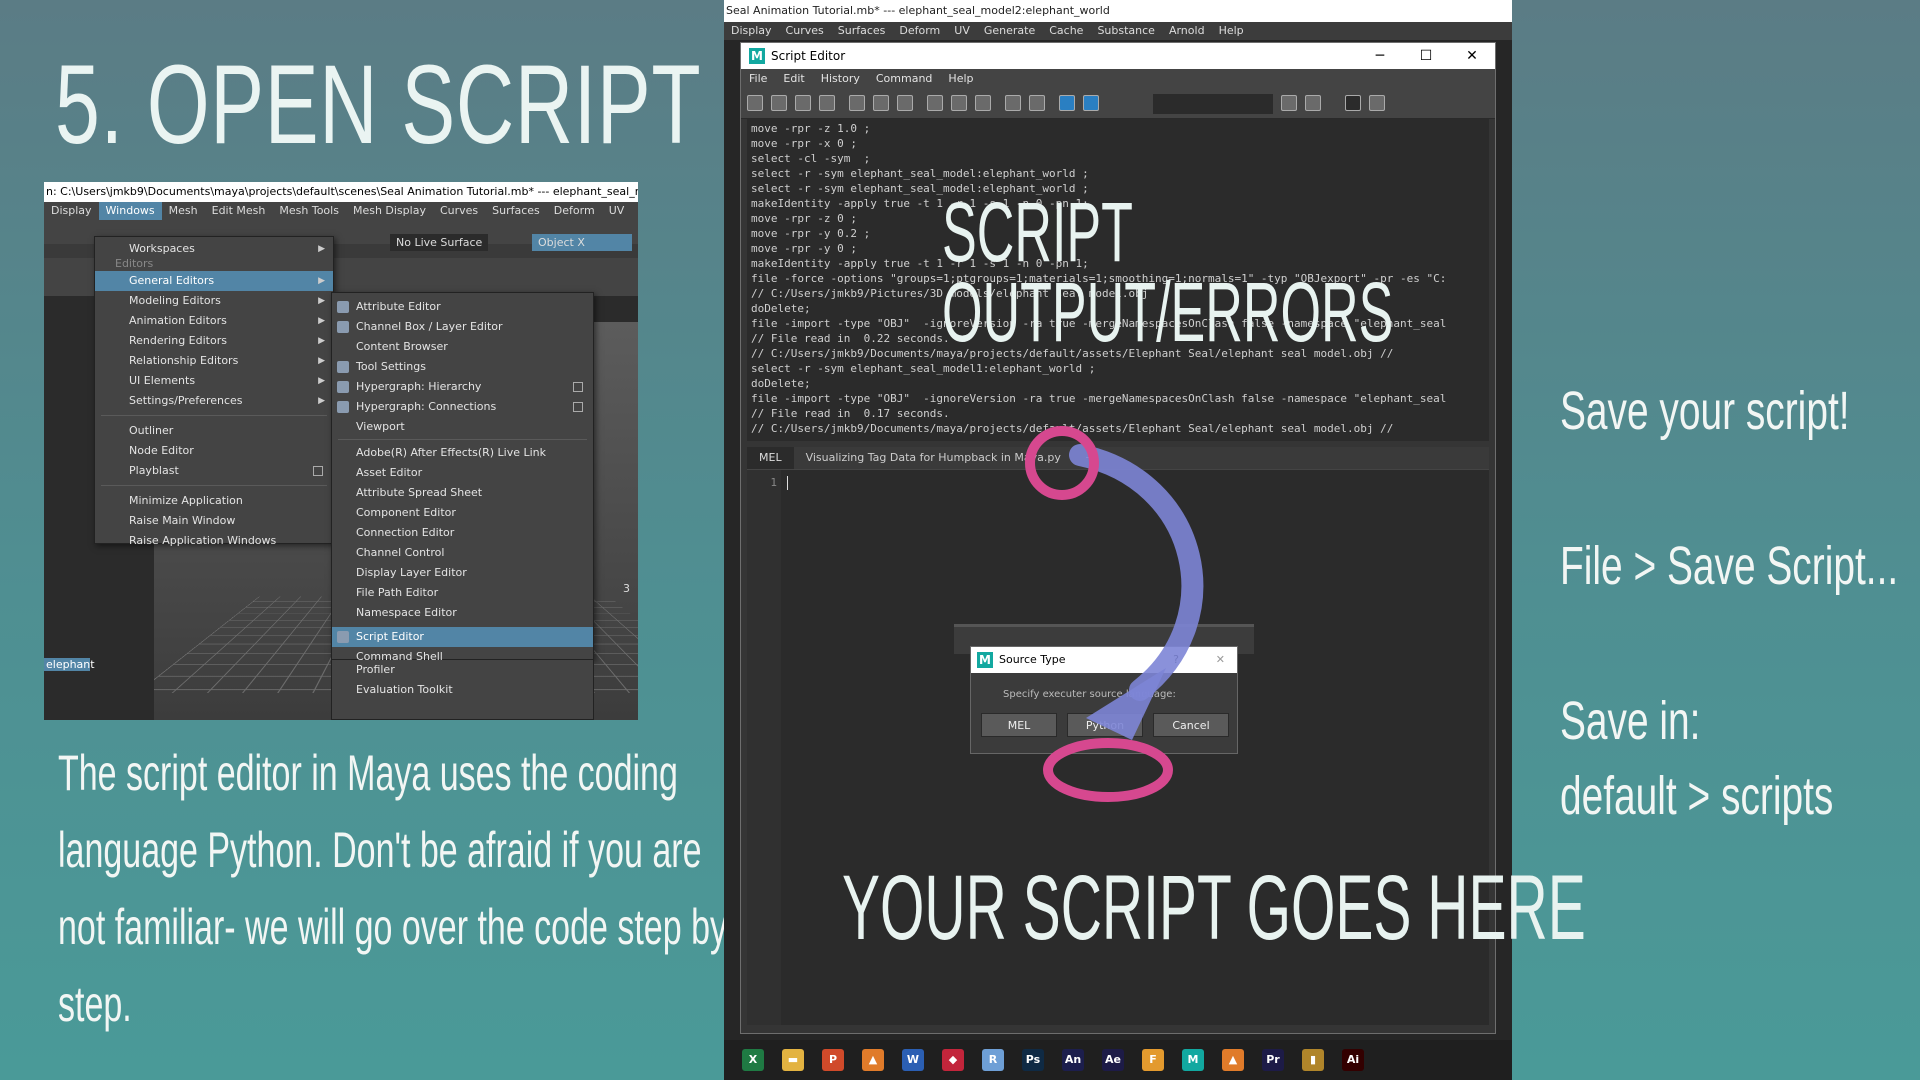 This screenshot has width=1920, height=1080. Describe the element at coordinates (1089, 458) in the screenshot. I see `add-tab-button: +` at that location.